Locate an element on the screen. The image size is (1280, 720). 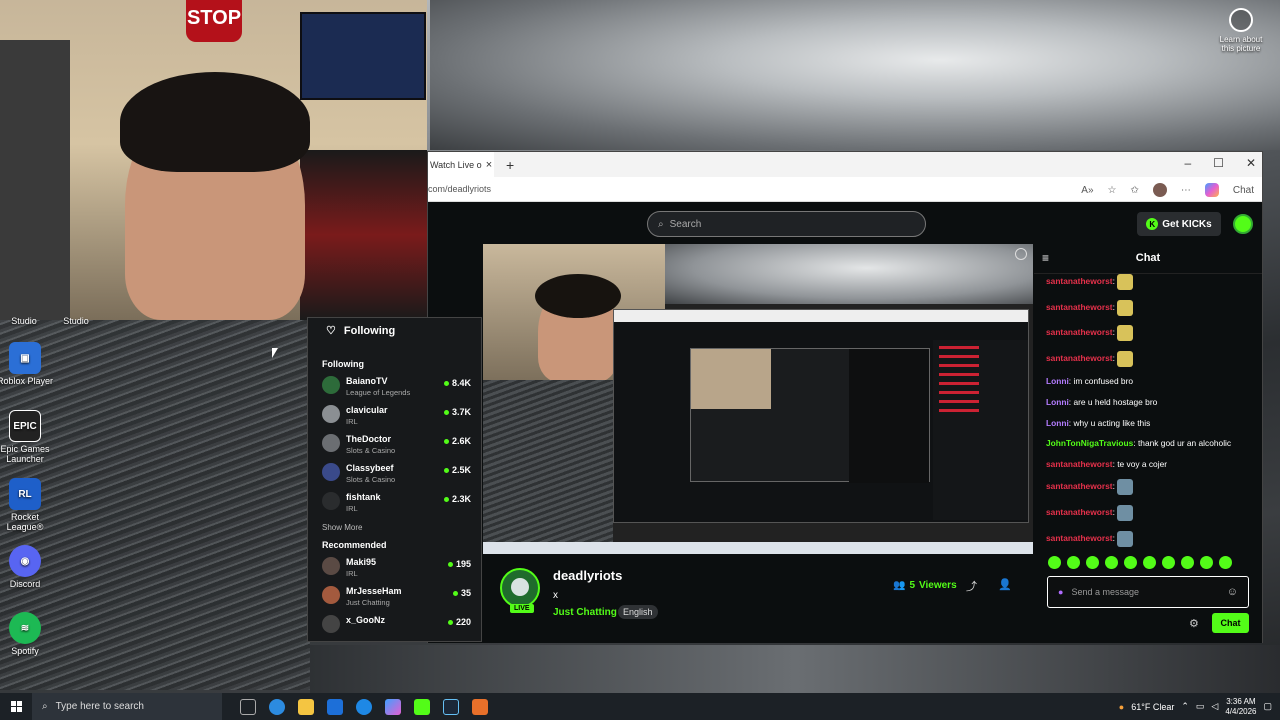
tab-kick: Watch Live o × is located at coordinates (461, 164).